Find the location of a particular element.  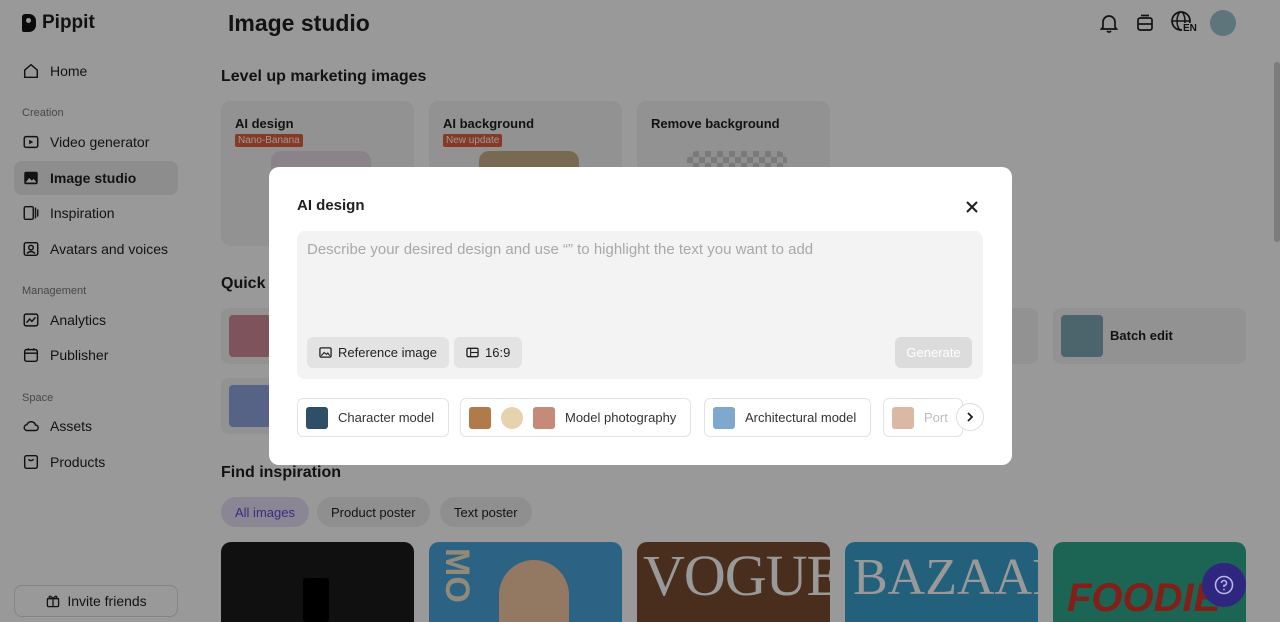

preset-character-model: Character model is located at coordinates (373, 417).